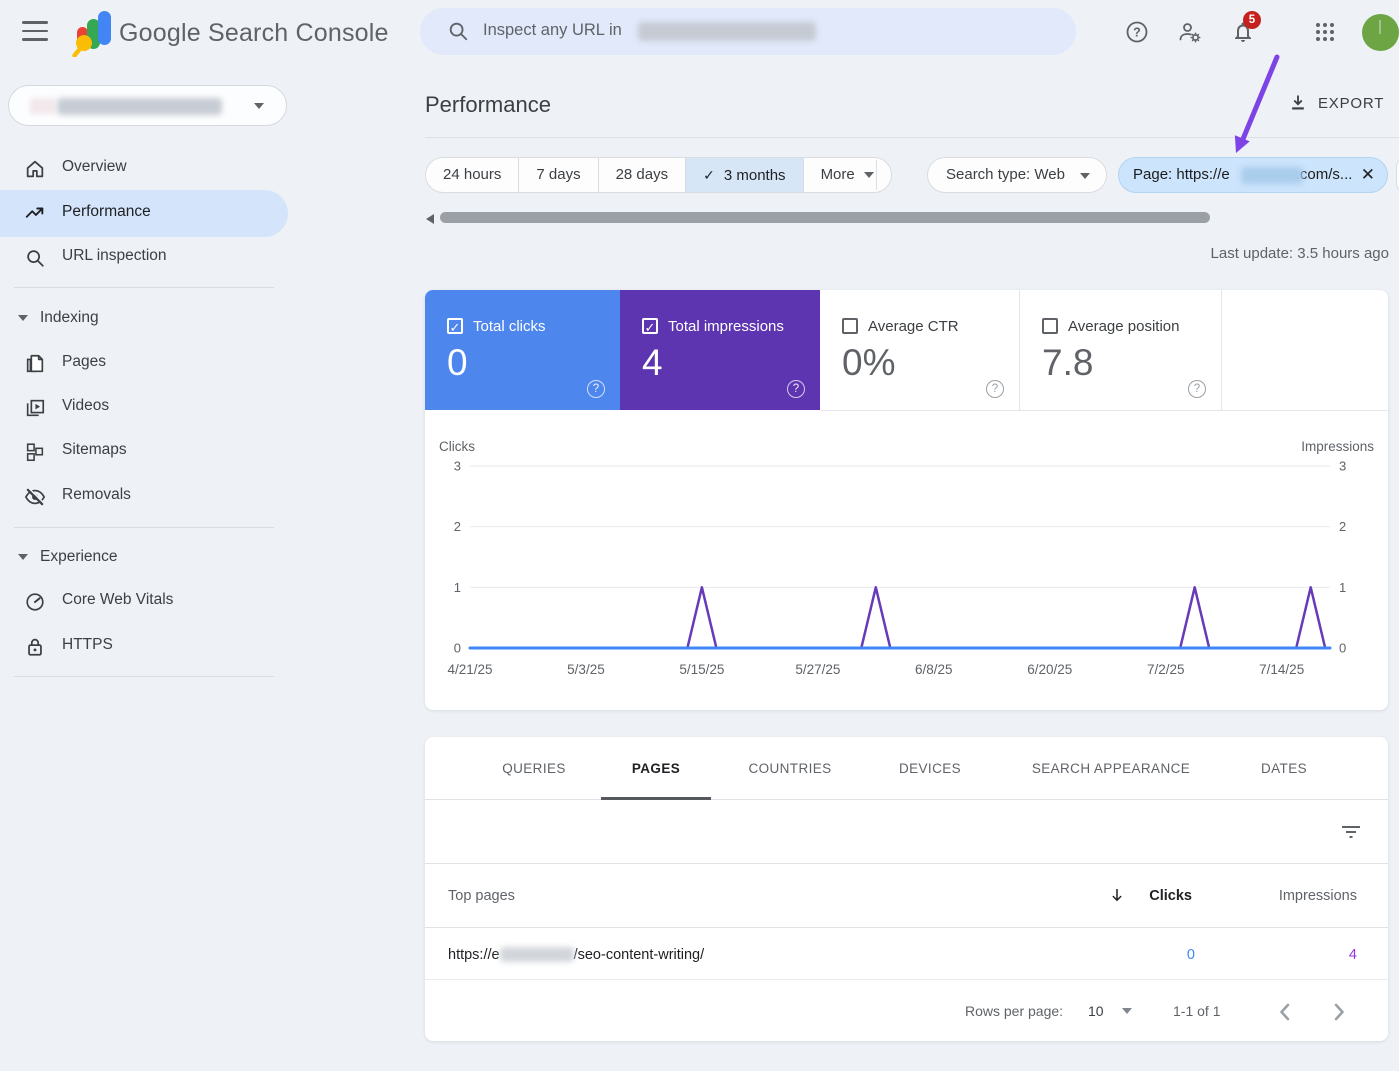  I want to click on sidebar-section-indexing: Indexing, so click(144, 319).